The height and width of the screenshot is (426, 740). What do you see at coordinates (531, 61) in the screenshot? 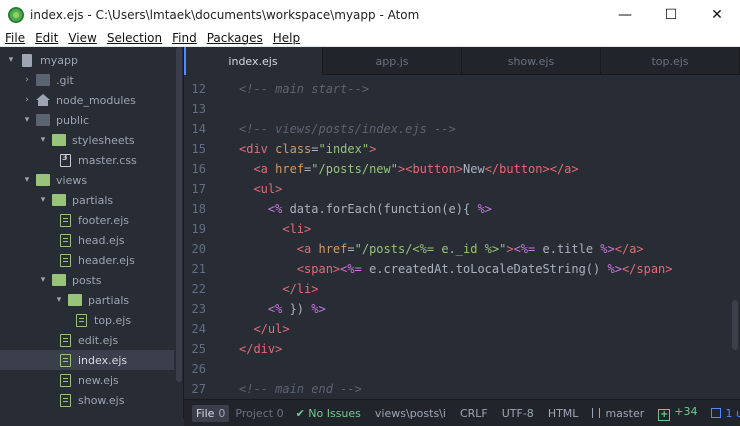
I see `tab-show-ejs: show.ejs` at bounding box center [531, 61].